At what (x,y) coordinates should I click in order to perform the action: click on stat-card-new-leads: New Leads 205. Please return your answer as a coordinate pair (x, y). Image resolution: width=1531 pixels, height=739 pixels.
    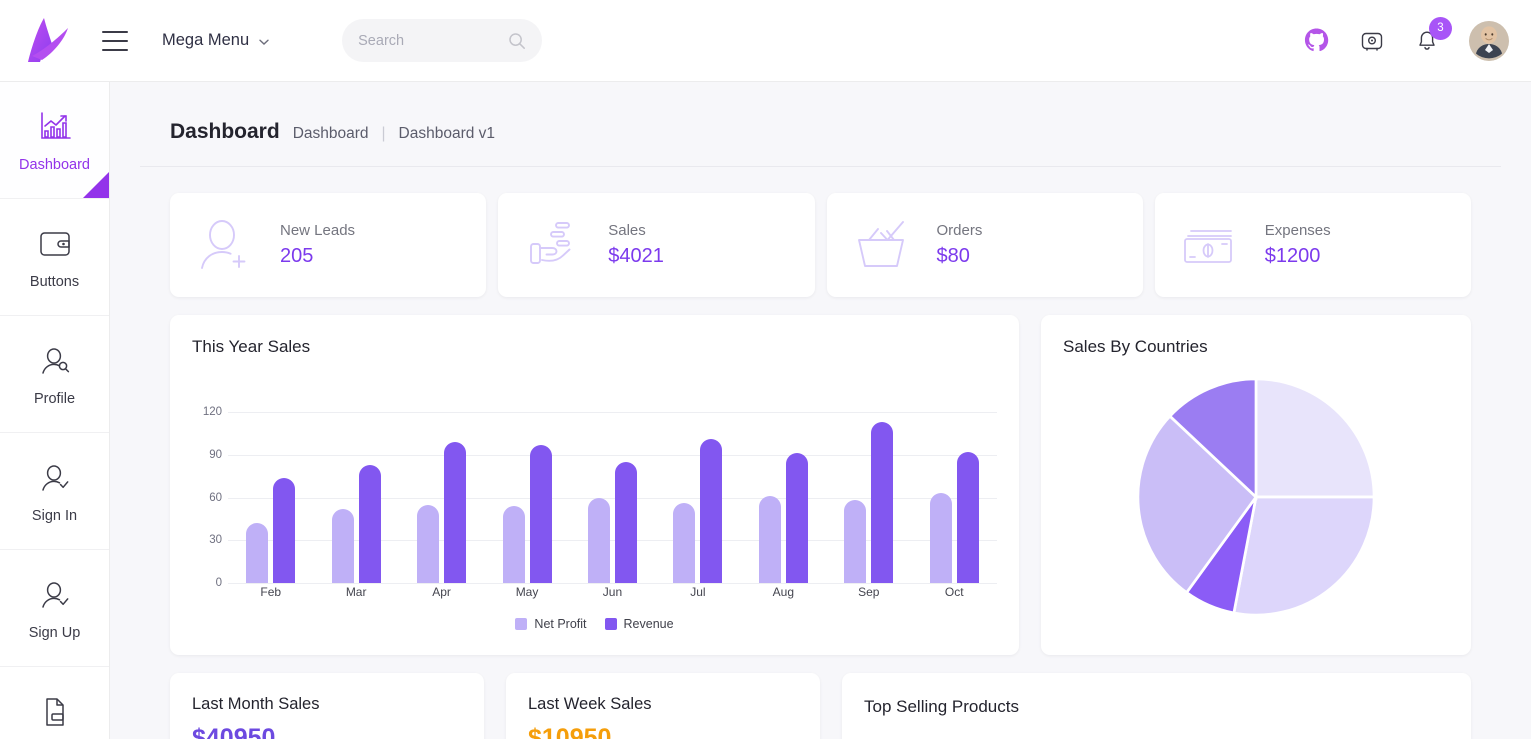
    Looking at the image, I should click on (328, 245).